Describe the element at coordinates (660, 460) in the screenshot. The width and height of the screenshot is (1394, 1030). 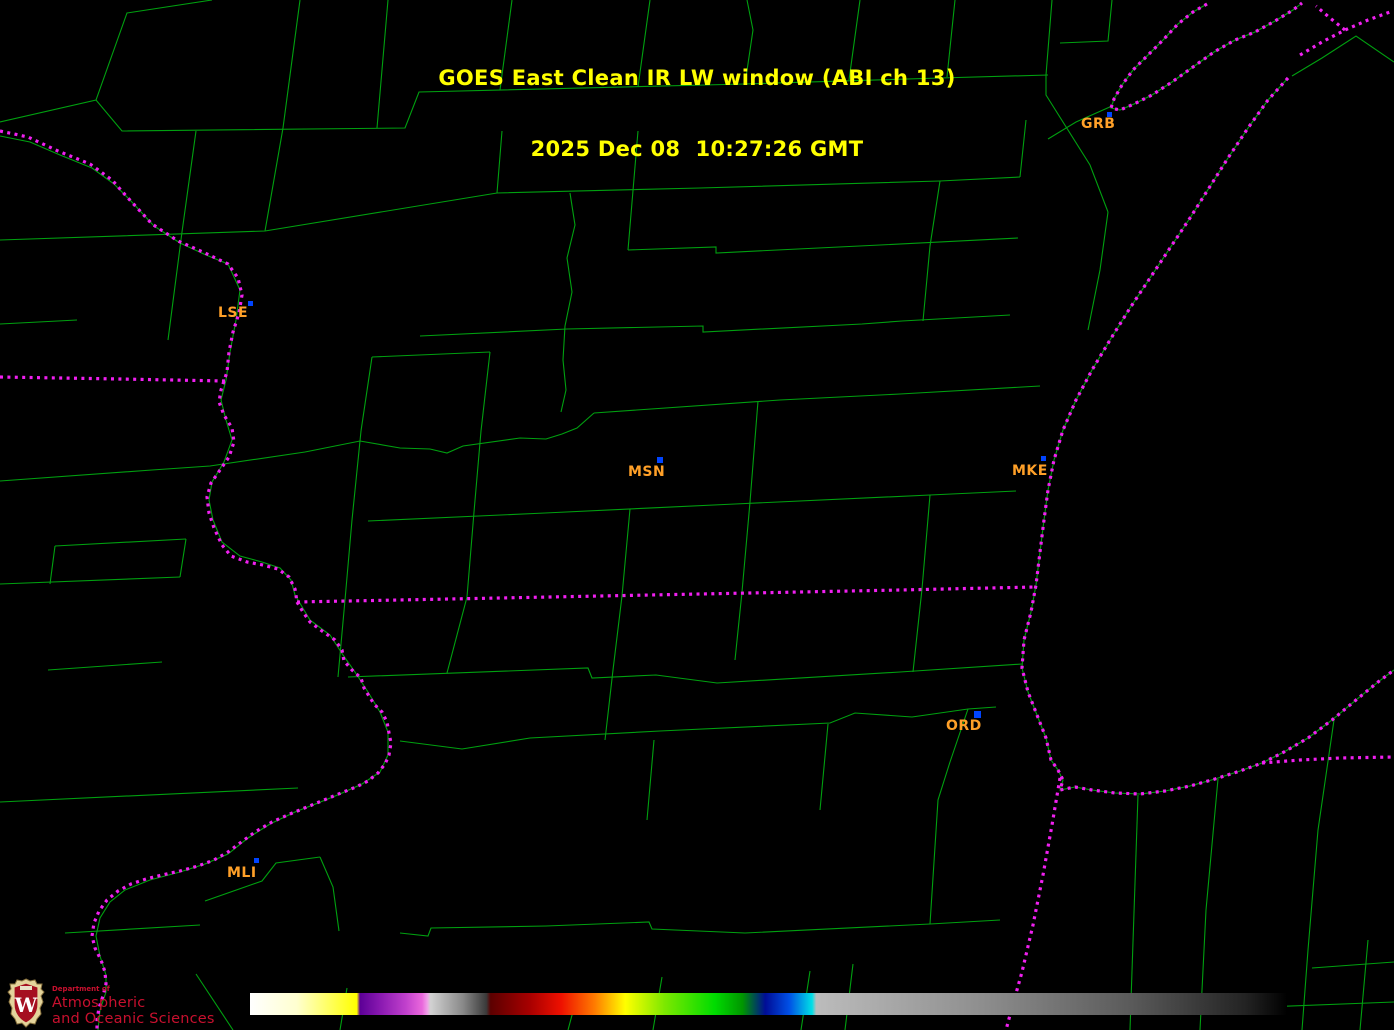
I see `station-dot-msn` at that location.